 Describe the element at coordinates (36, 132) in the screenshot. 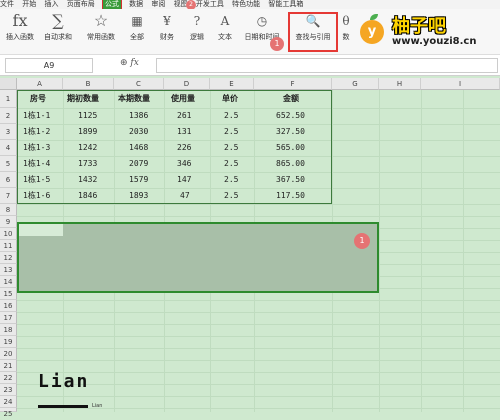

I see `table-cell: 1栋1-2` at that location.